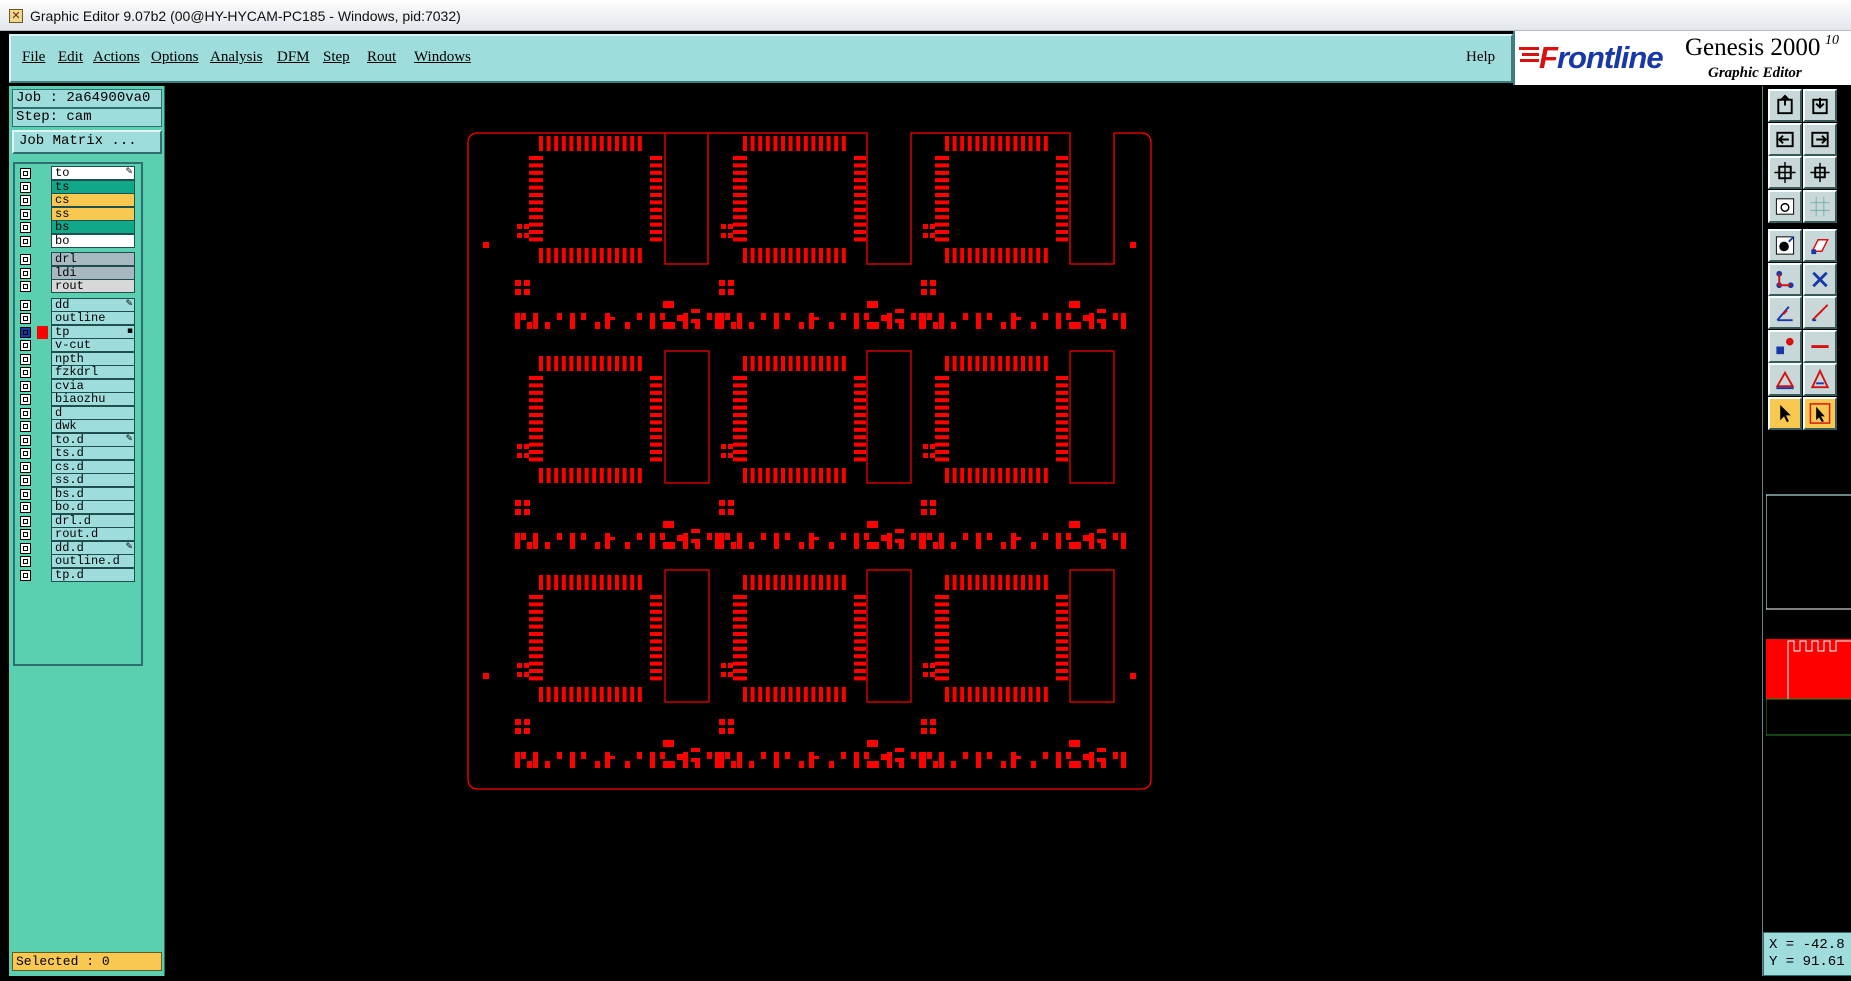 This screenshot has width=1851, height=981. Describe the element at coordinates (70, 57) in the screenshot. I see `menu-edit: Edit` at that location.